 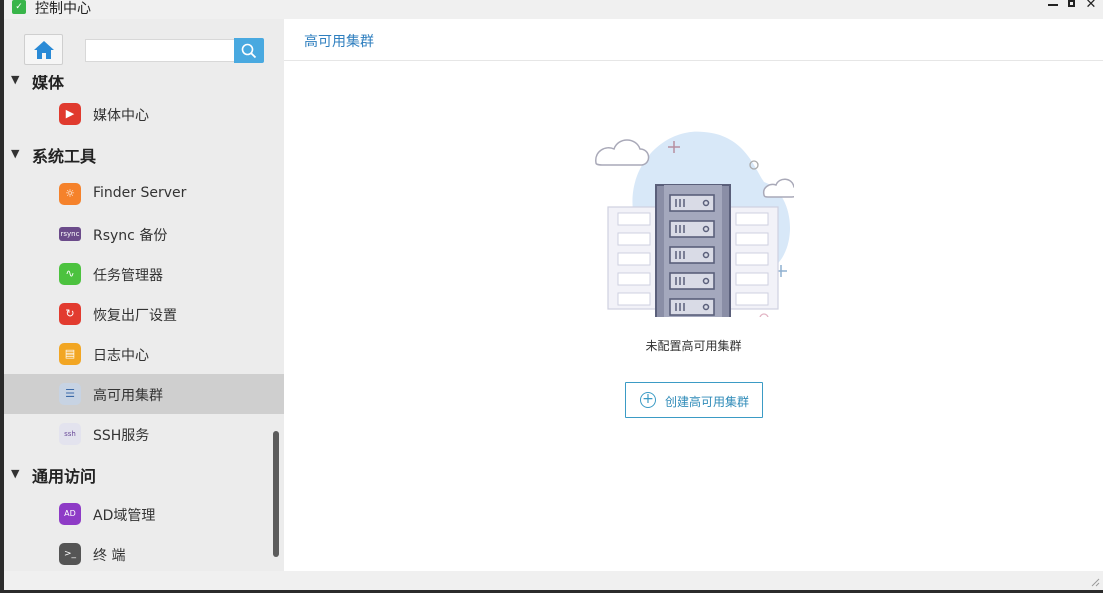 I want to click on pulse-icon: ∿, so click(x=70, y=274).